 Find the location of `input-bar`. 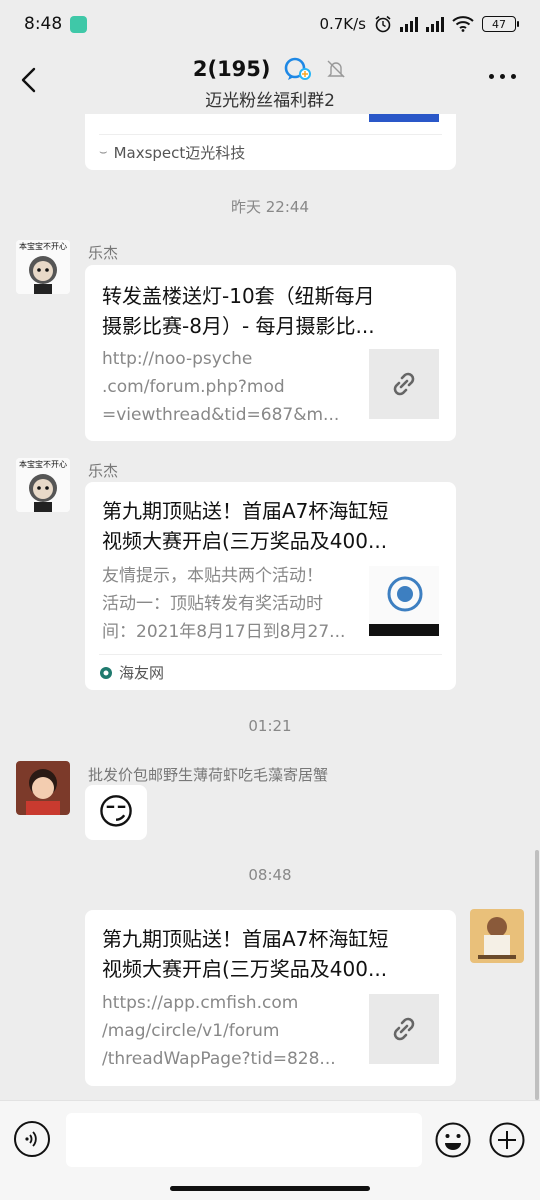

input-bar is located at coordinates (270, 1150).